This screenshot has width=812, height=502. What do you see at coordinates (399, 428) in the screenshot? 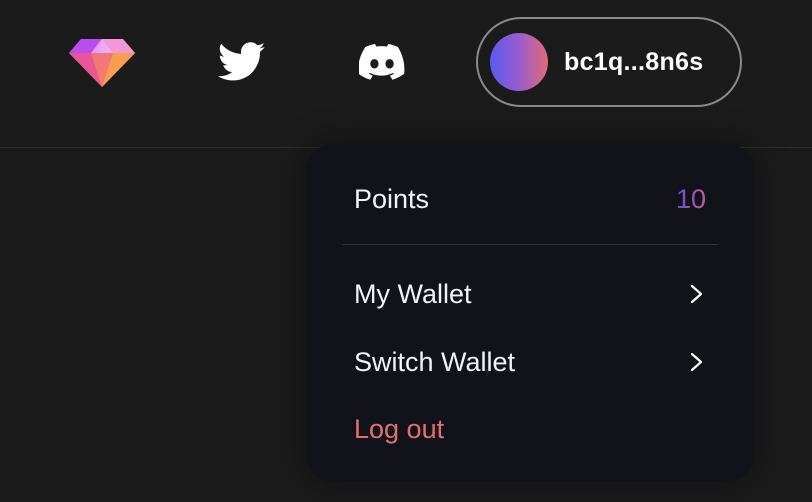
I see `logout-label: Log out` at bounding box center [399, 428].